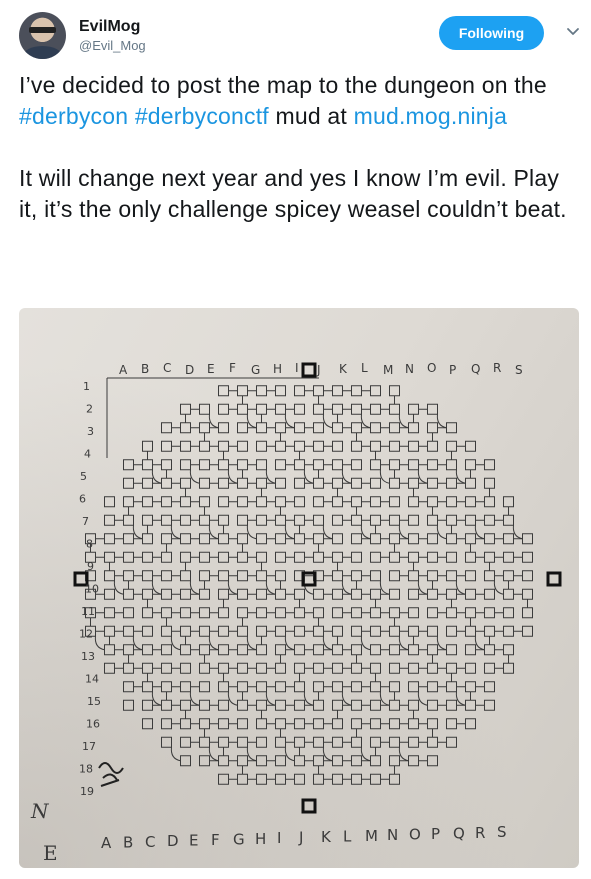 This screenshot has height=879, width=591. Describe the element at coordinates (388, 370) in the screenshot. I see `map-column-letter-top: M` at that location.